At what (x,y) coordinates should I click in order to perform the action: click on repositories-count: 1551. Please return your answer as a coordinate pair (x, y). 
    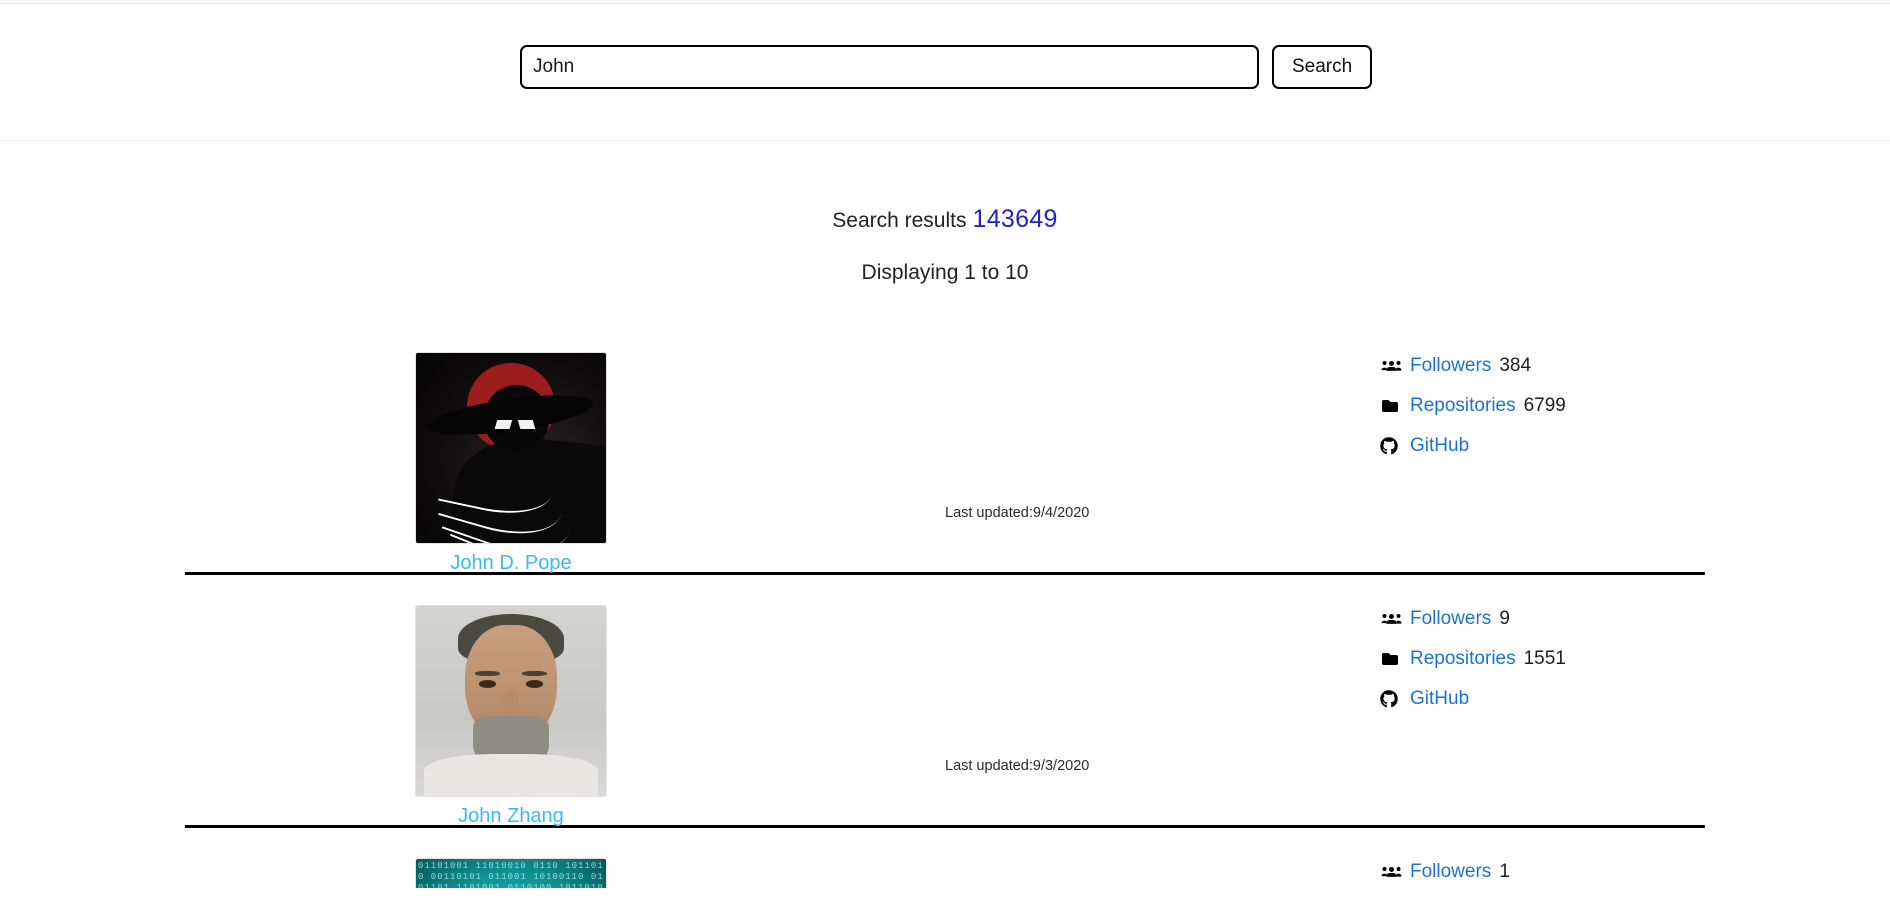
    Looking at the image, I should click on (1544, 658).